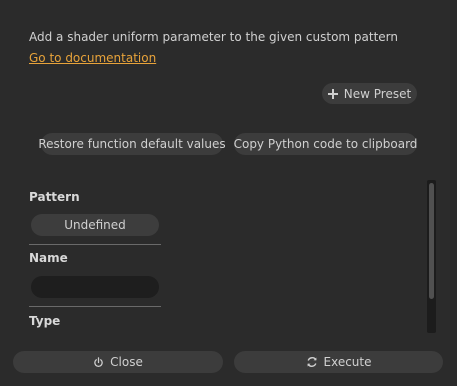  What do you see at coordinates (98, 361) in the screenshot?
I see `power-icon` at bounding box center [98, 361].